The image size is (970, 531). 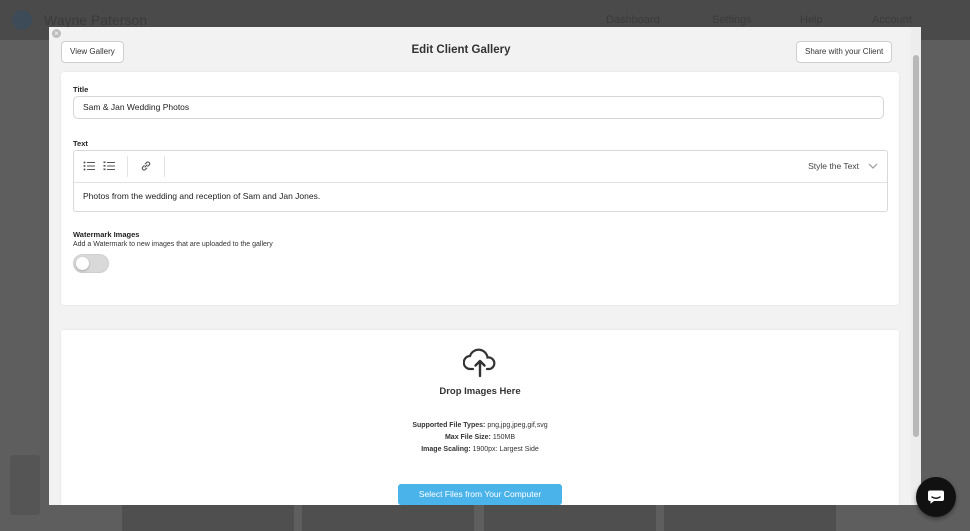 What do you see at coordinates (56, 33) in the screenshot?
I see `close-icon: ×` at bounding box center [56, 33].